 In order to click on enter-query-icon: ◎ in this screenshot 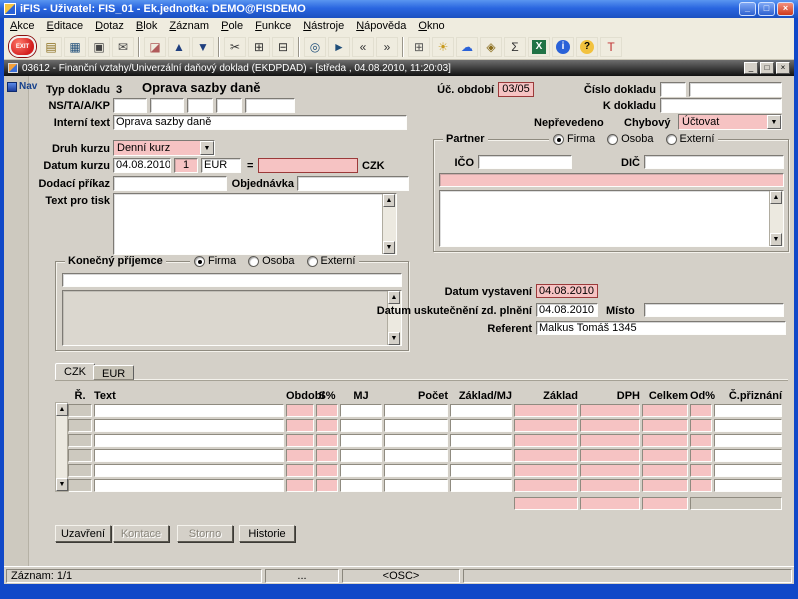, I will do `click(315, 46)`.